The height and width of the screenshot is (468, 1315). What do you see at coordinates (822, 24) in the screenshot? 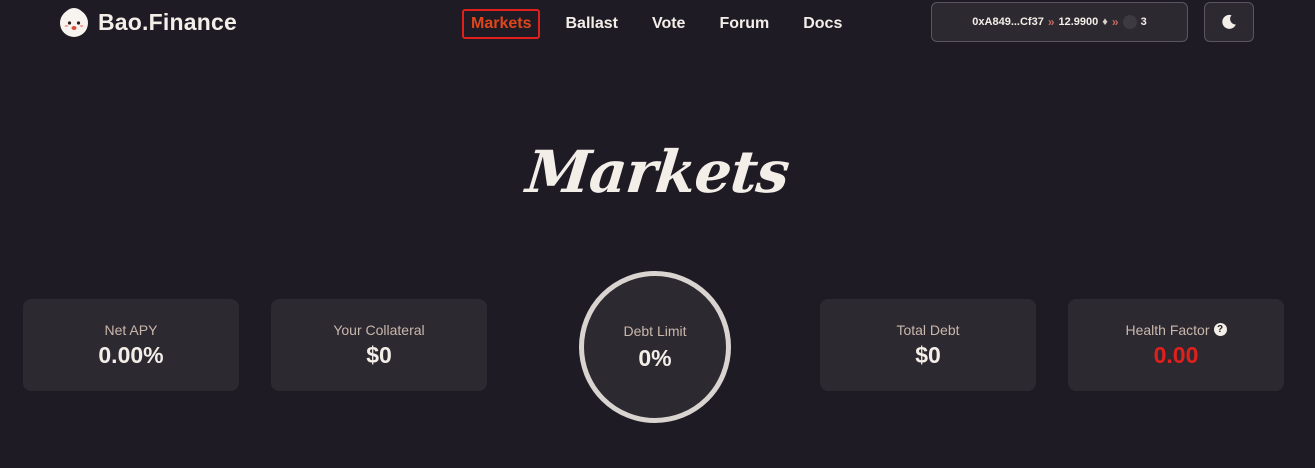
I see `nav-item-docs: Docs` at bounding box center [822, 24].